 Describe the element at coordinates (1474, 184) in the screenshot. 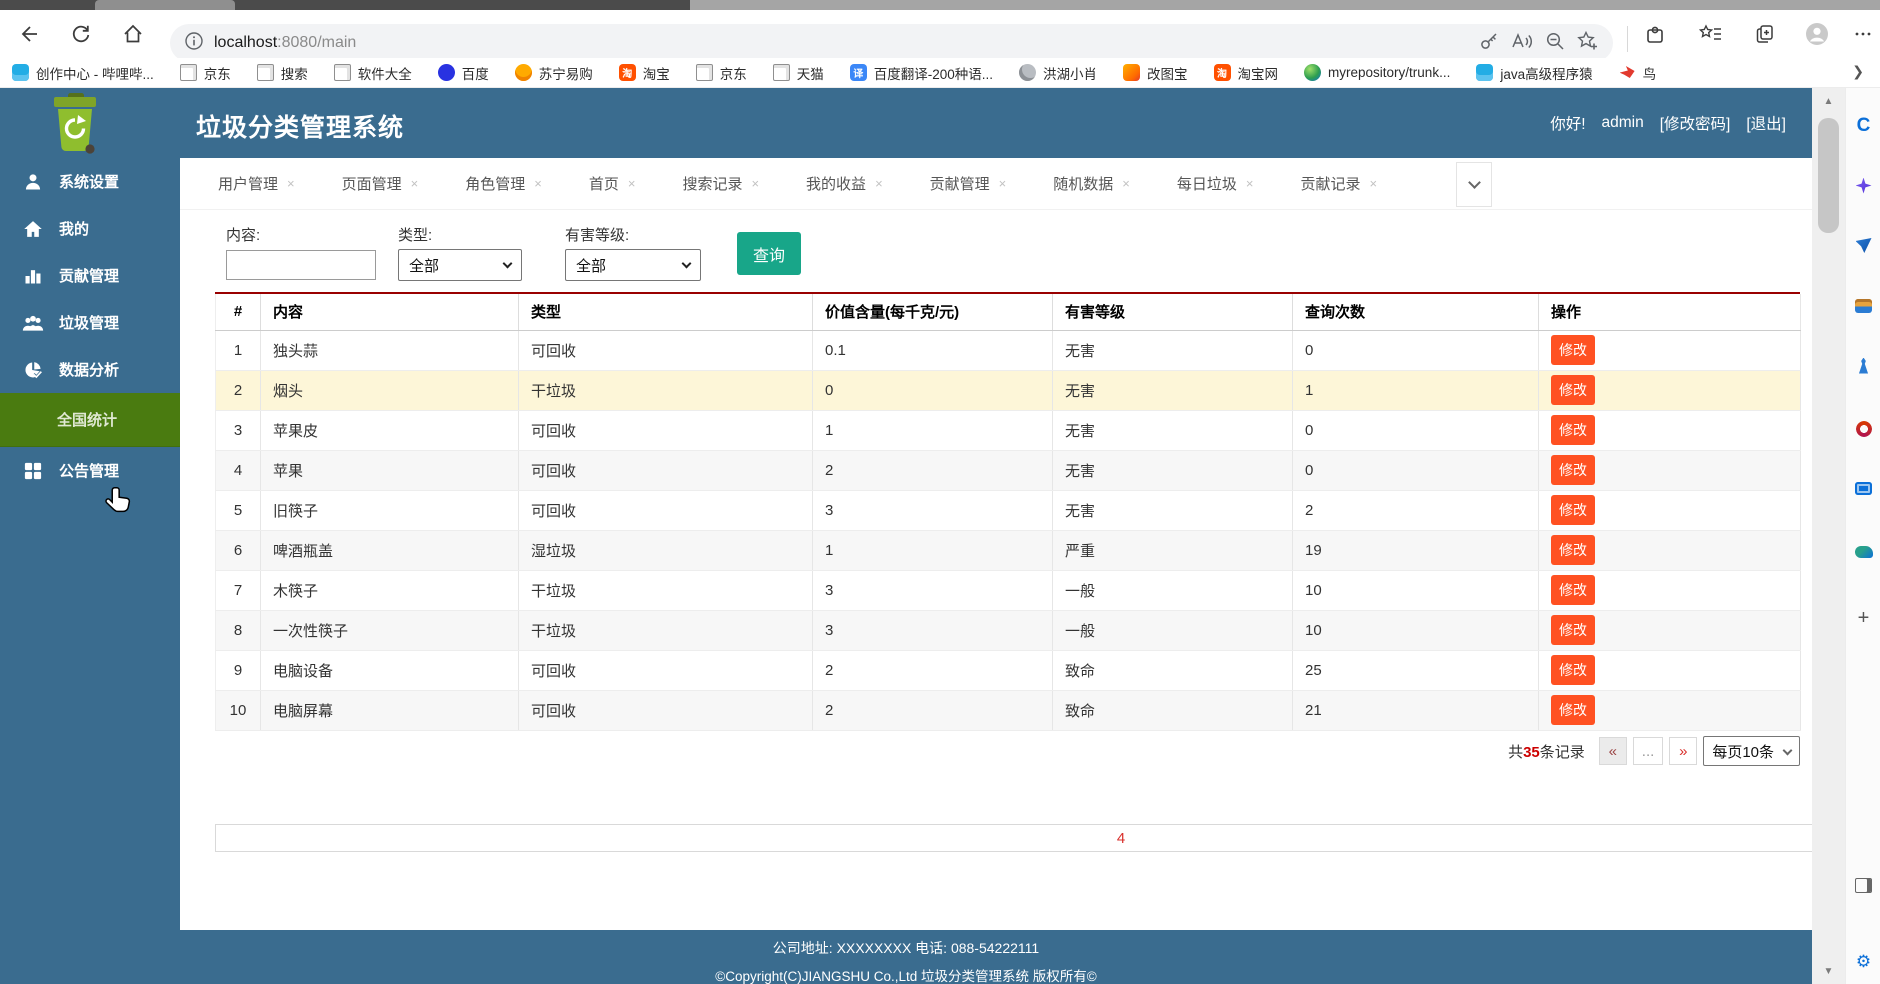

I see `tab-overflow-chevron` at that location.